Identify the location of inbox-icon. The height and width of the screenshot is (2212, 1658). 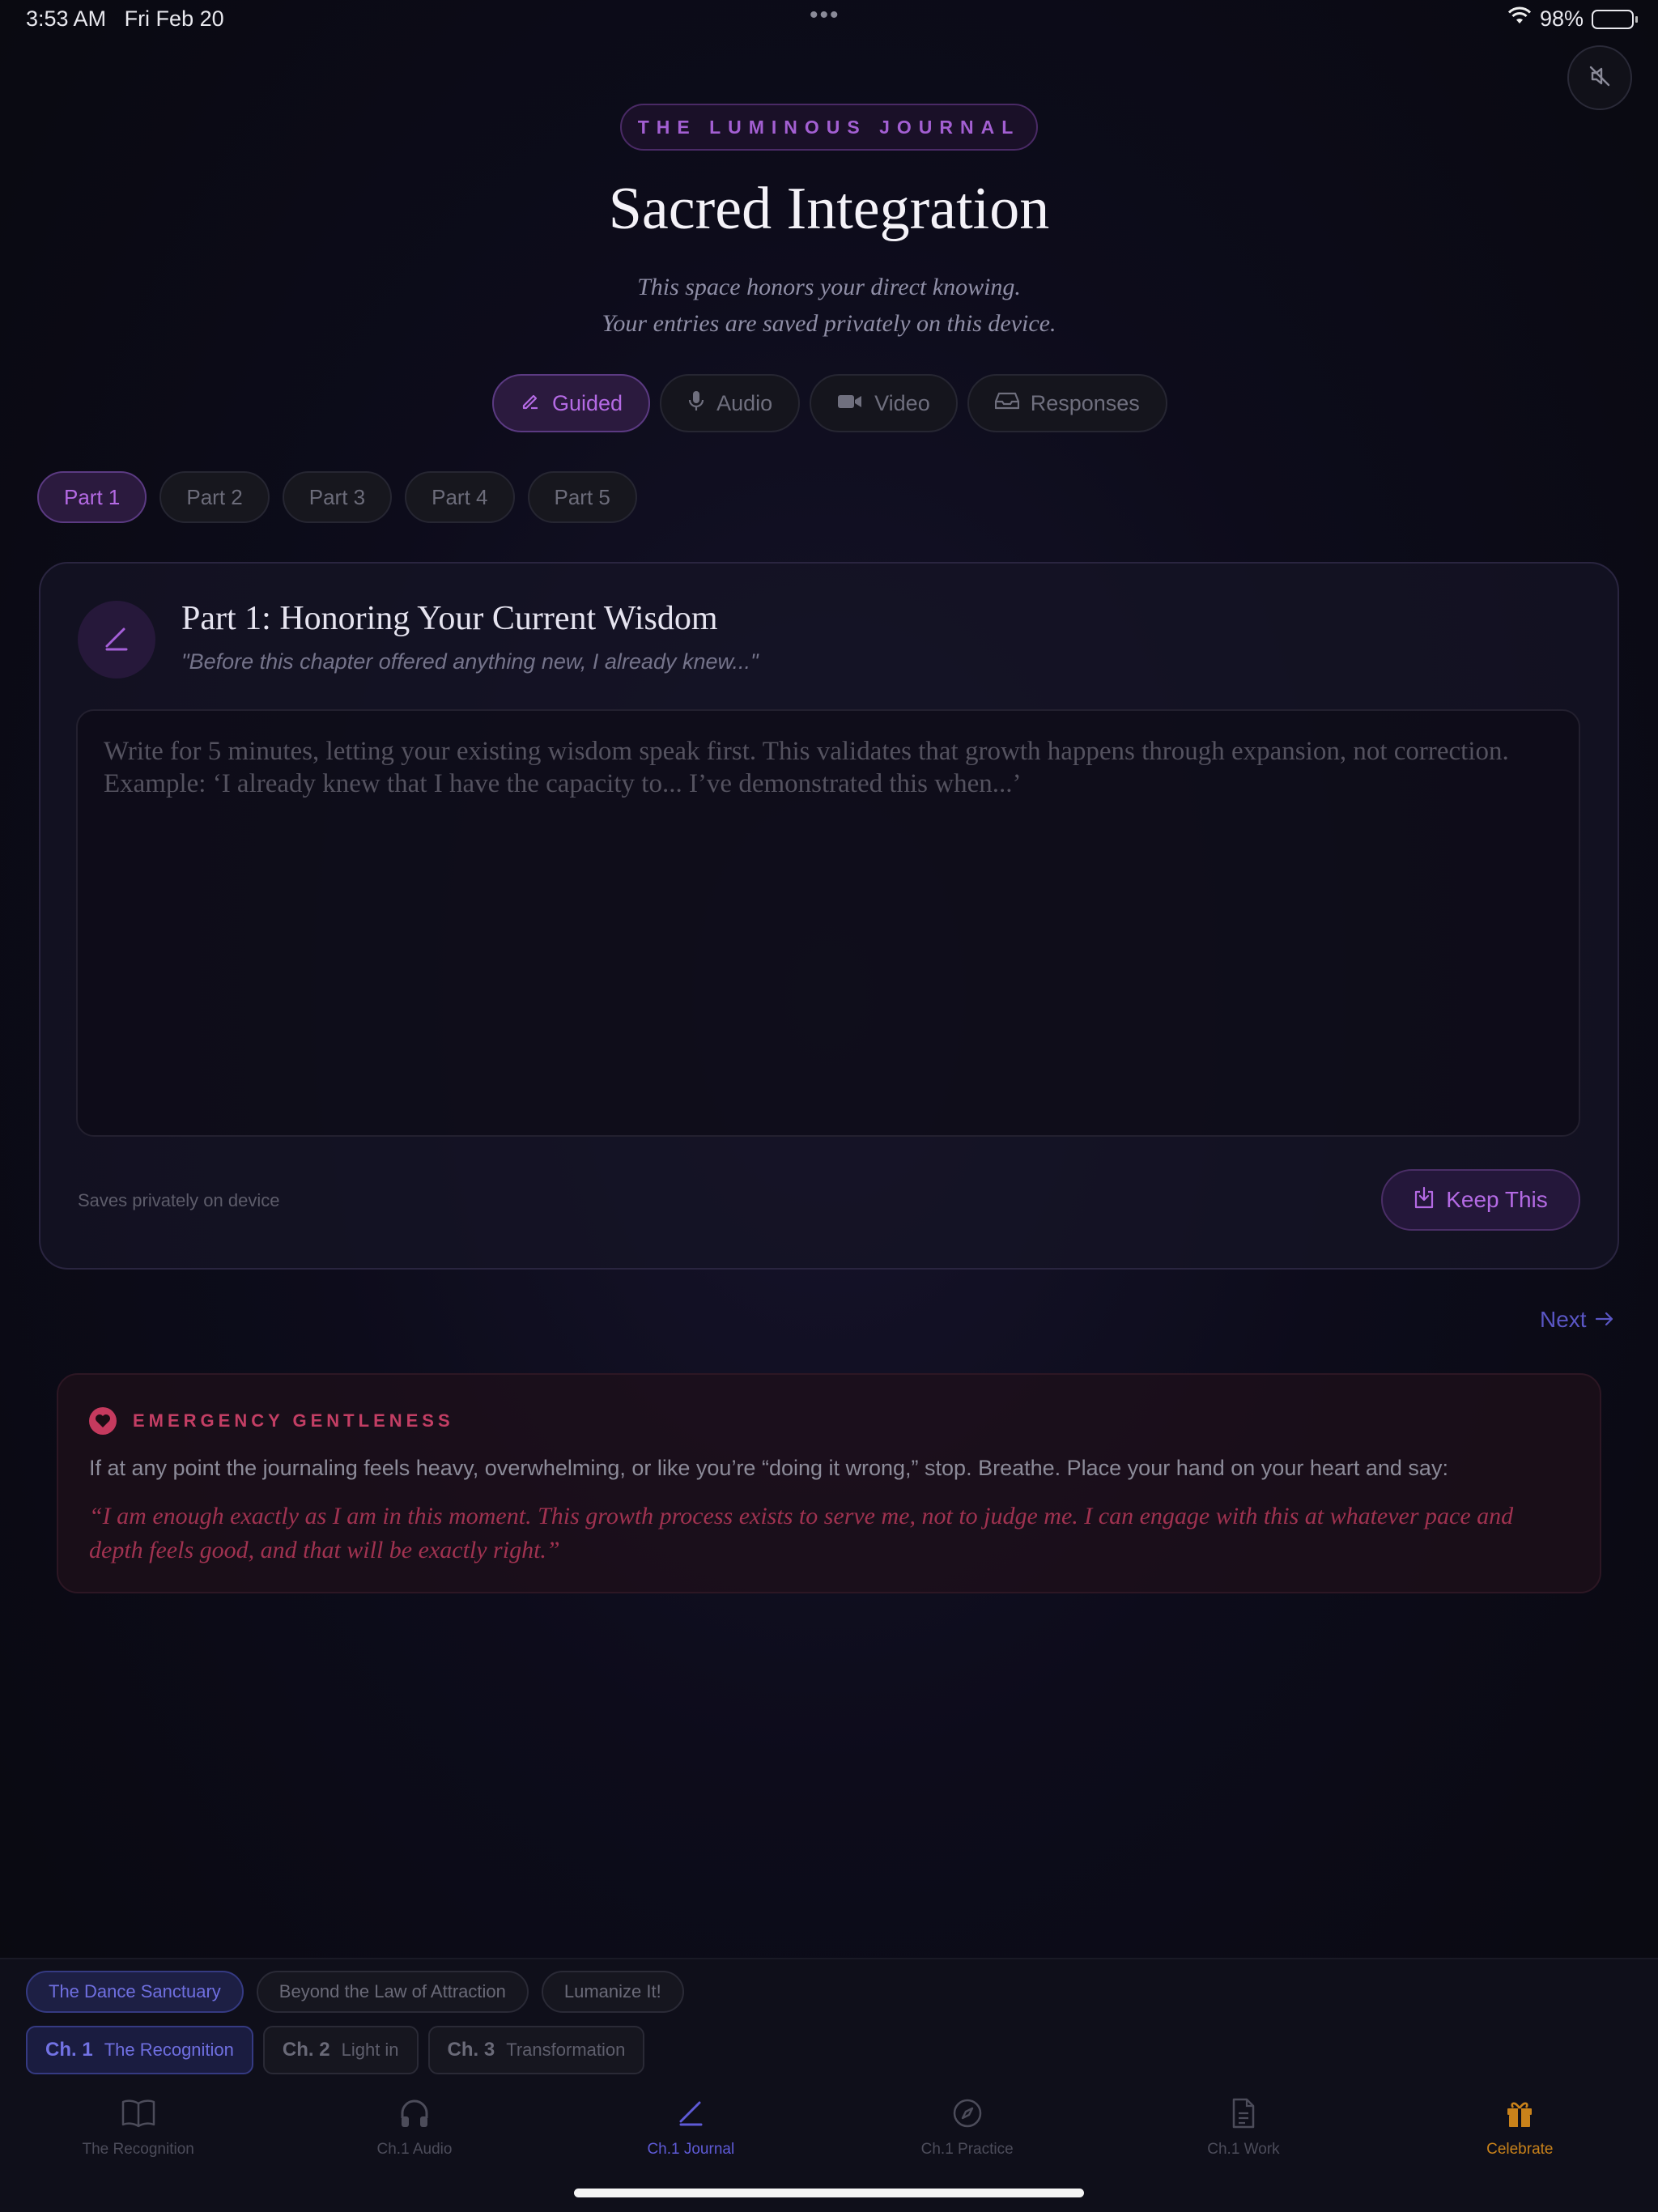
(1006, 404).